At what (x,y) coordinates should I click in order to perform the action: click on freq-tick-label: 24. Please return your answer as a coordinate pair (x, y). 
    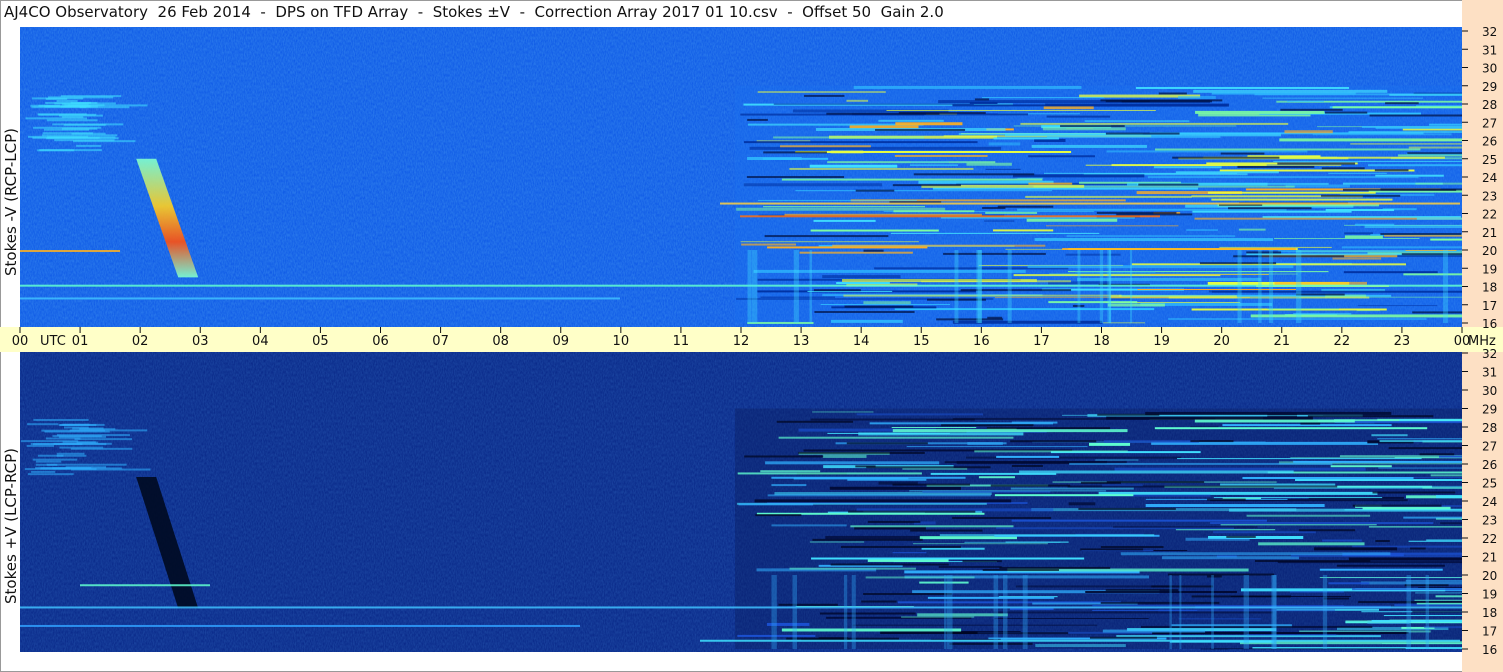
    Looking at the image, I should click on (1489, 502).